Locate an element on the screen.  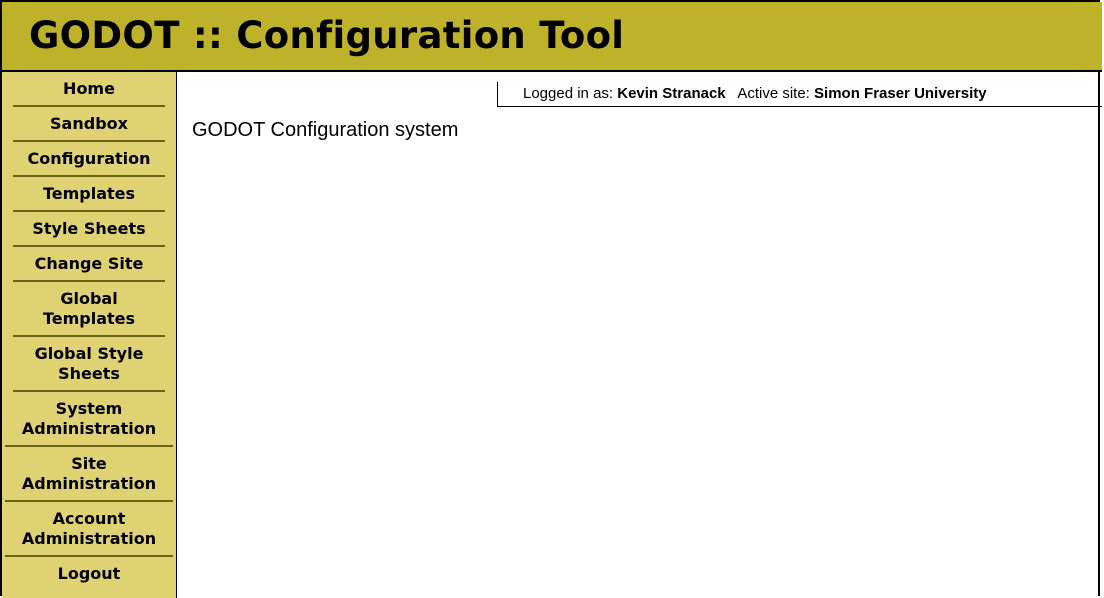
sidebar-item-templates: Templates is located at coordinates (89, 194).